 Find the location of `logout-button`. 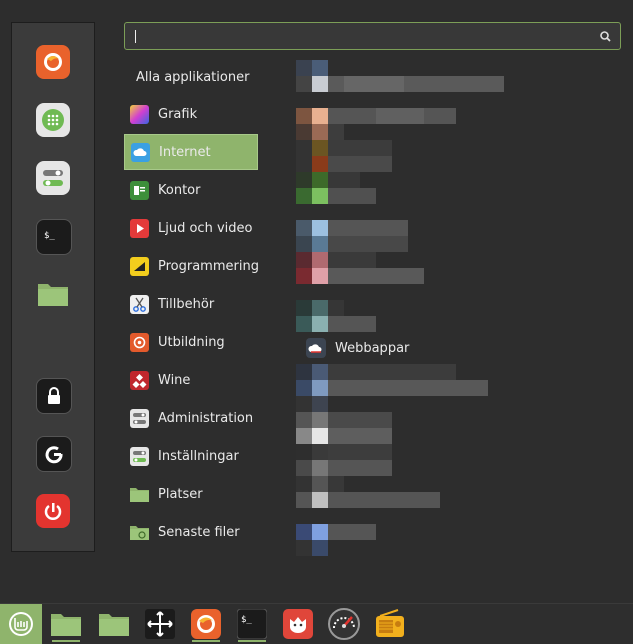

logout-button is located at coordinates (54, 454).